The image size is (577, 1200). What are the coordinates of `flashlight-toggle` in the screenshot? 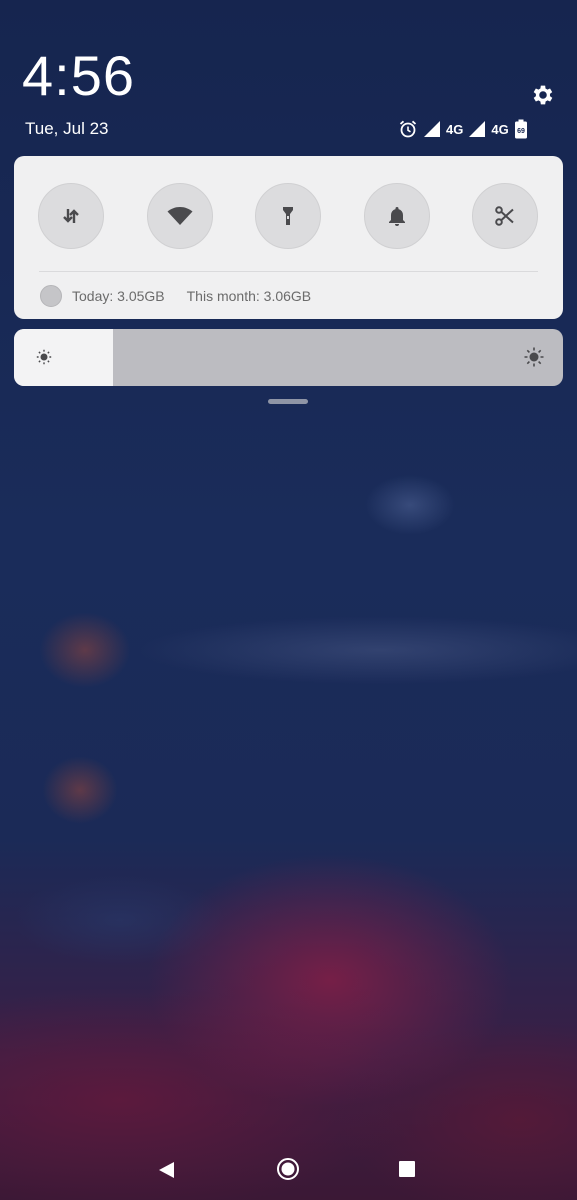 It's located at (288, 216).